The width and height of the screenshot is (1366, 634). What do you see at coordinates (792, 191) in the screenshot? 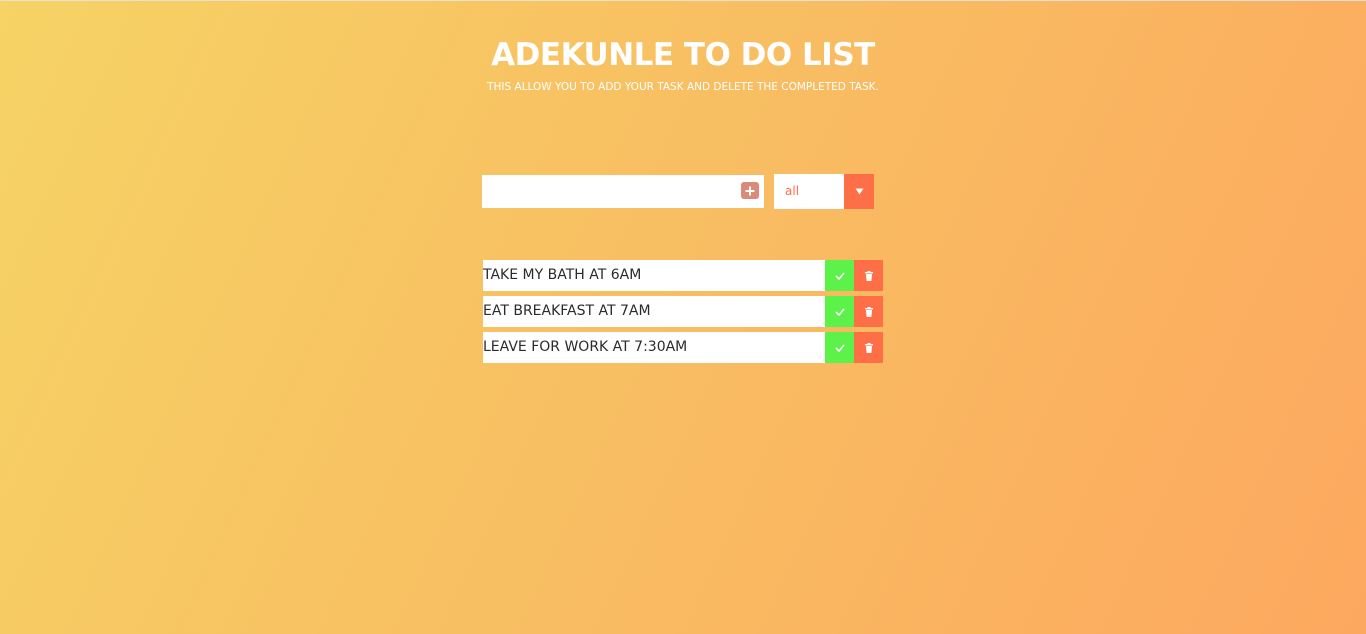
I see `filter-selected-value: all` at bounding box center [792, 191].